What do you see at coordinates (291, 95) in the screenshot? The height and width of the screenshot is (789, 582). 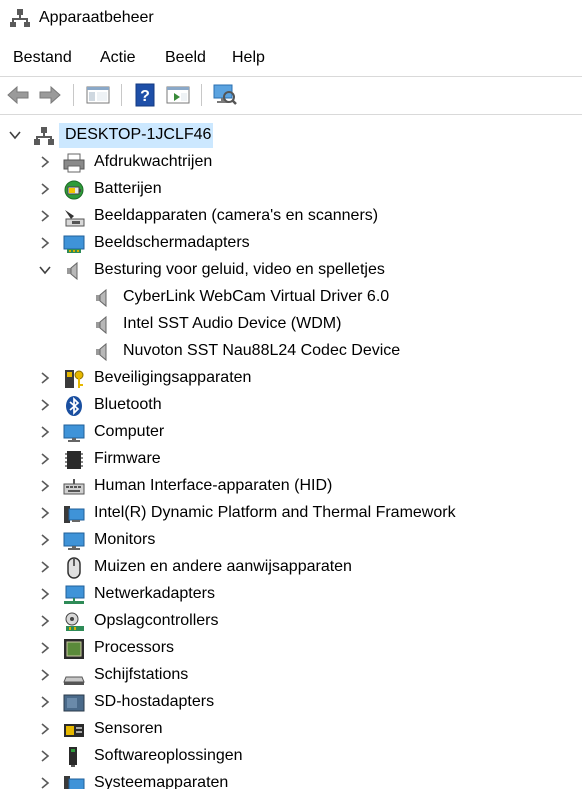 I see `toolbar: ?` at bounding box center [291, 95].